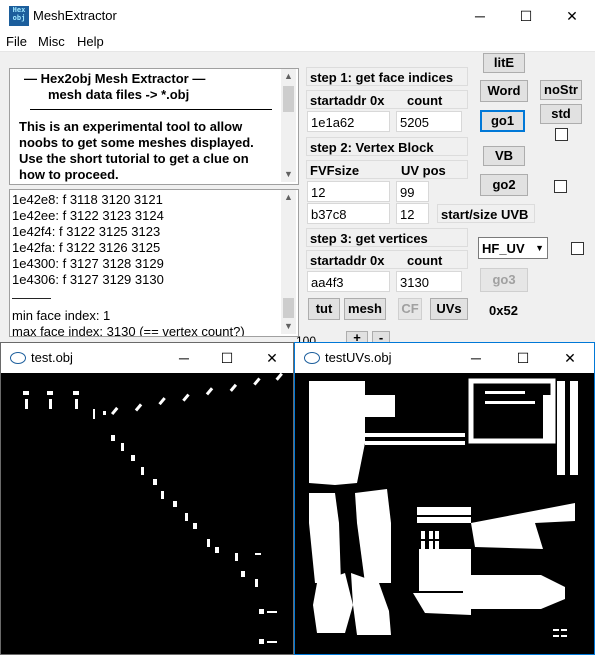 Image resolution: width=595 pixels, height=655 pixels. I want to click on std-button: std, so click(561, 114).